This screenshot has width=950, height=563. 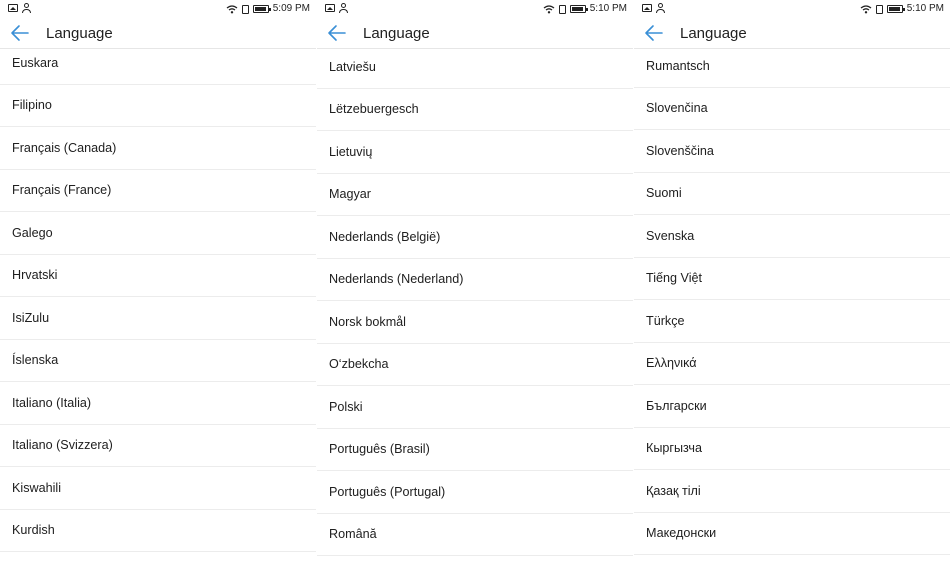 What do you see at coordinates (158, 318) in the screenshot?
I see `language-list-item: IsiZulu` at bounding box center [158, 318].